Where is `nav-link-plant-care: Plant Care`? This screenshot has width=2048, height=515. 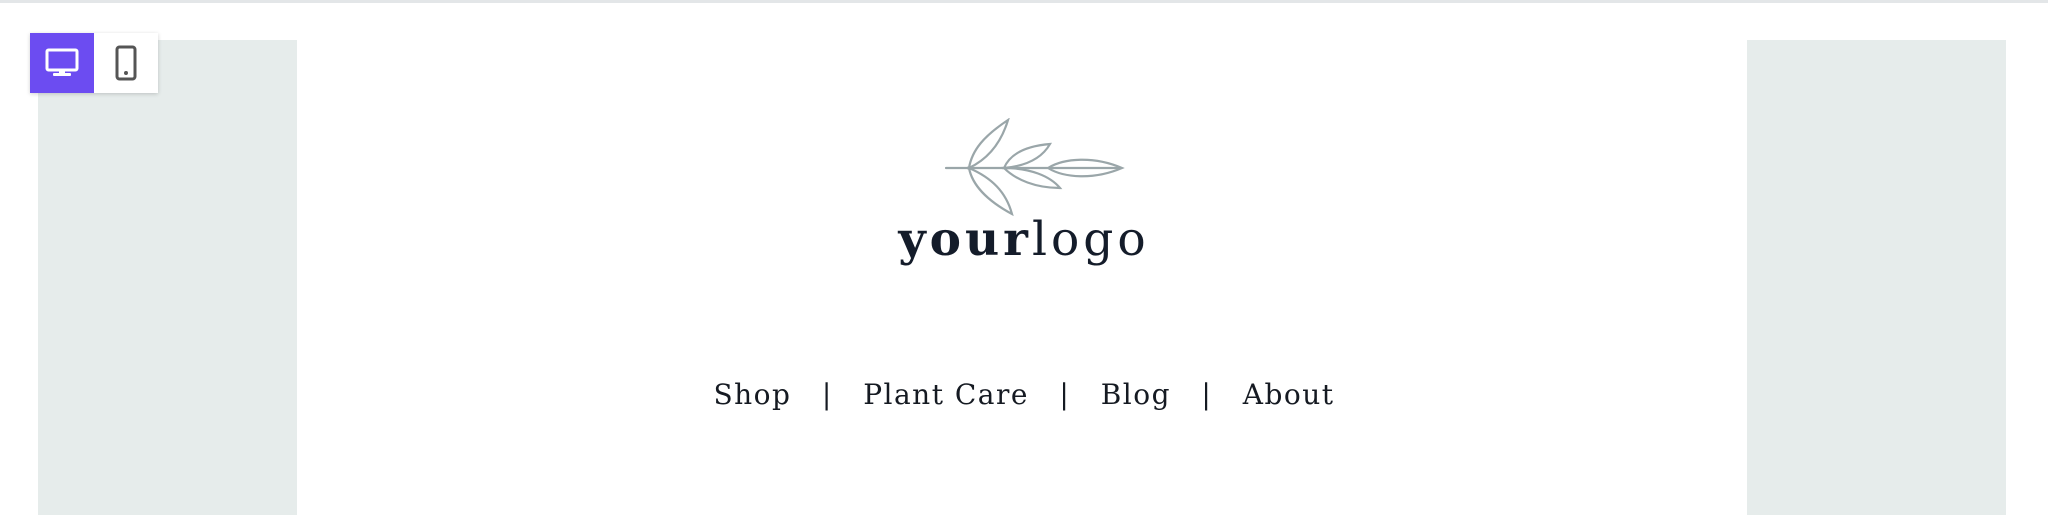
nav-link-plant-care: Plant Care is located at coordinates (946, 394).